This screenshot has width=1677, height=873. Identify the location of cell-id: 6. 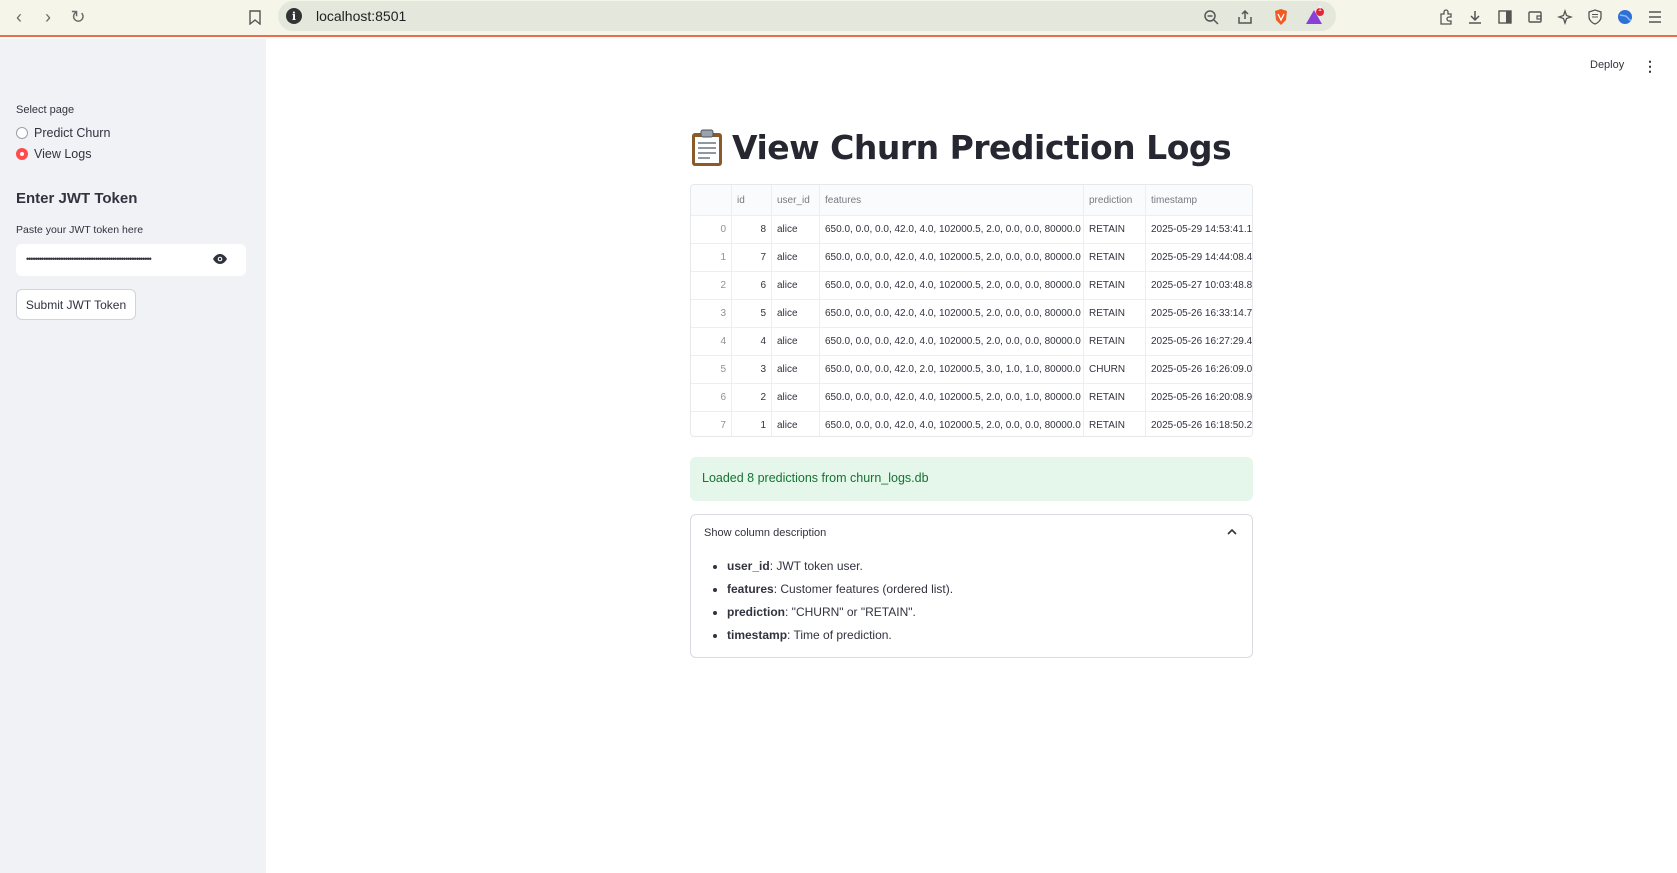
(752, 285).